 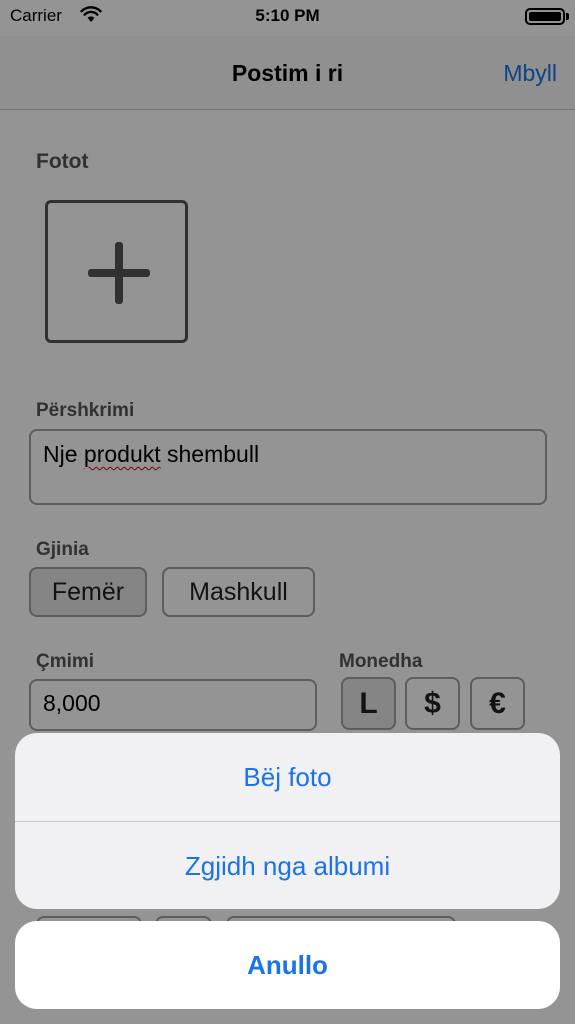 What do you see at coordinates (287, 965) in the screenshot?
I see `cancel-button: Anullo` at bounding box center [287, 965].